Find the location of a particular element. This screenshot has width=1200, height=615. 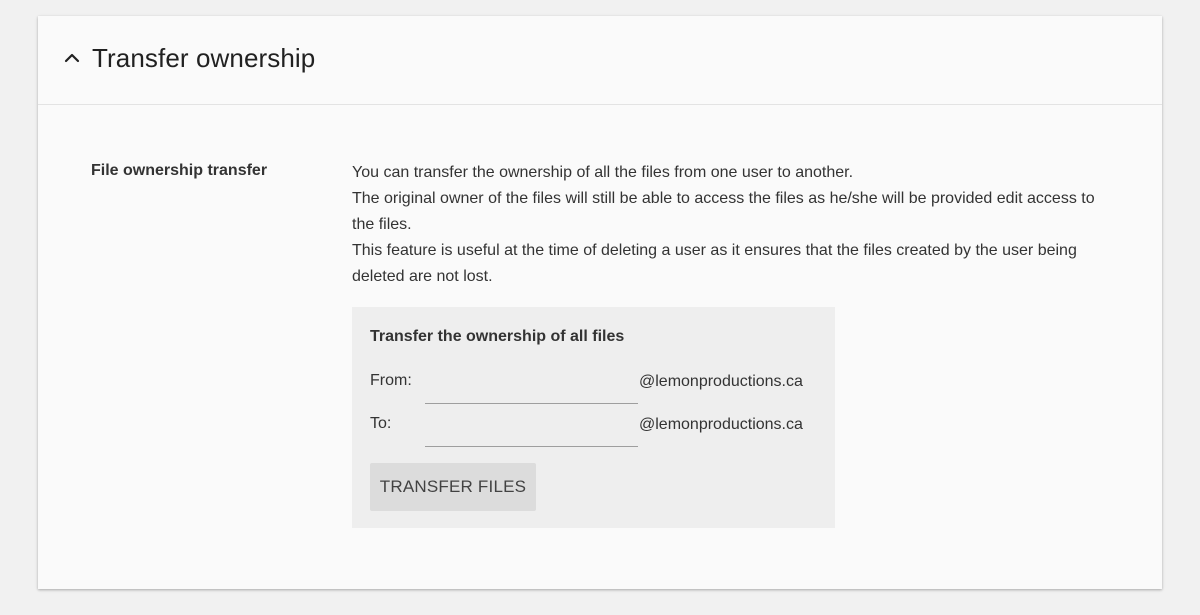

section-header-toggle: Transfer ownership is located at coordinates (600, 60).